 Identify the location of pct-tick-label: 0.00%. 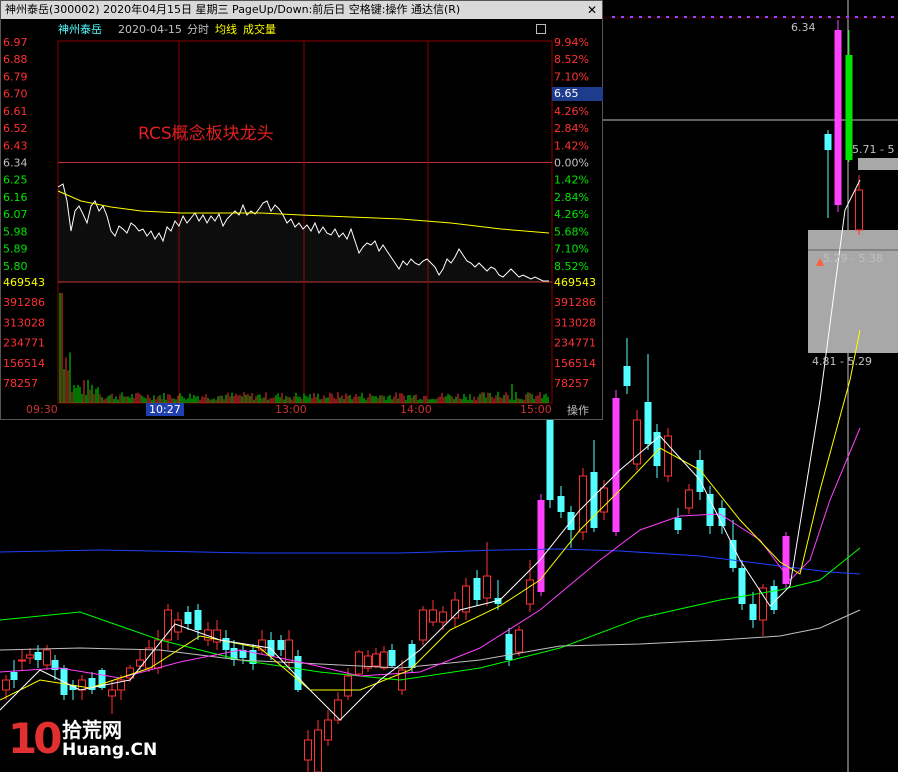
(571, 163).